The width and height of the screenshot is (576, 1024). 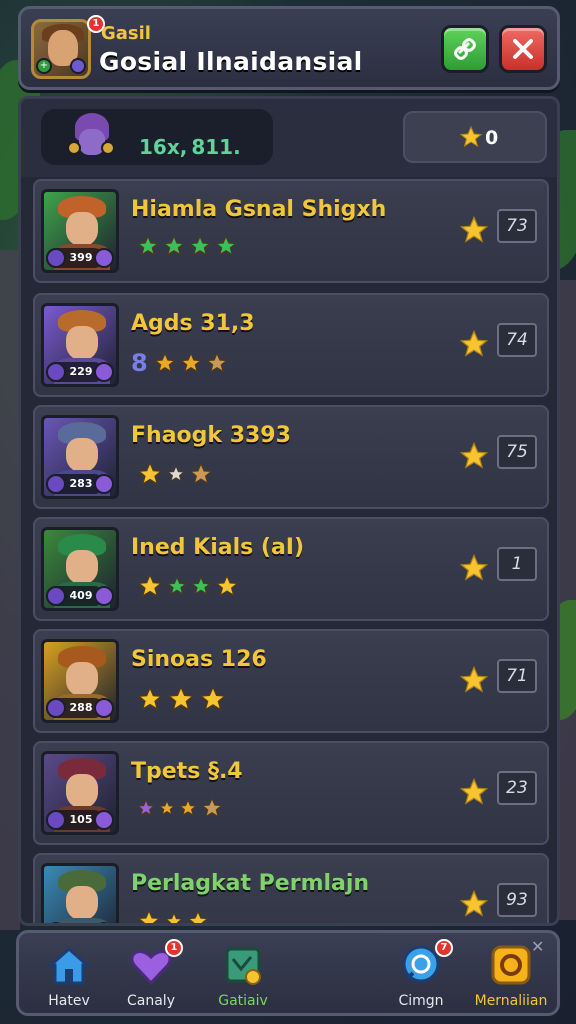 I want to click on plus-icon: +, so click(x=44, y=66).